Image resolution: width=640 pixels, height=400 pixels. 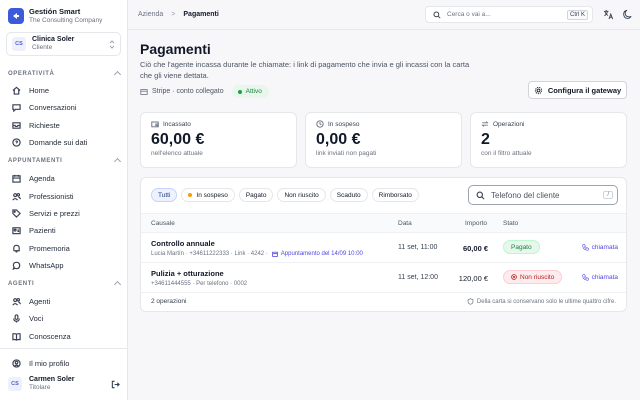 What do you see at coordinates (608, 14) in the screenshot?
I see `translate-icon` at bounding box center [608, 14].